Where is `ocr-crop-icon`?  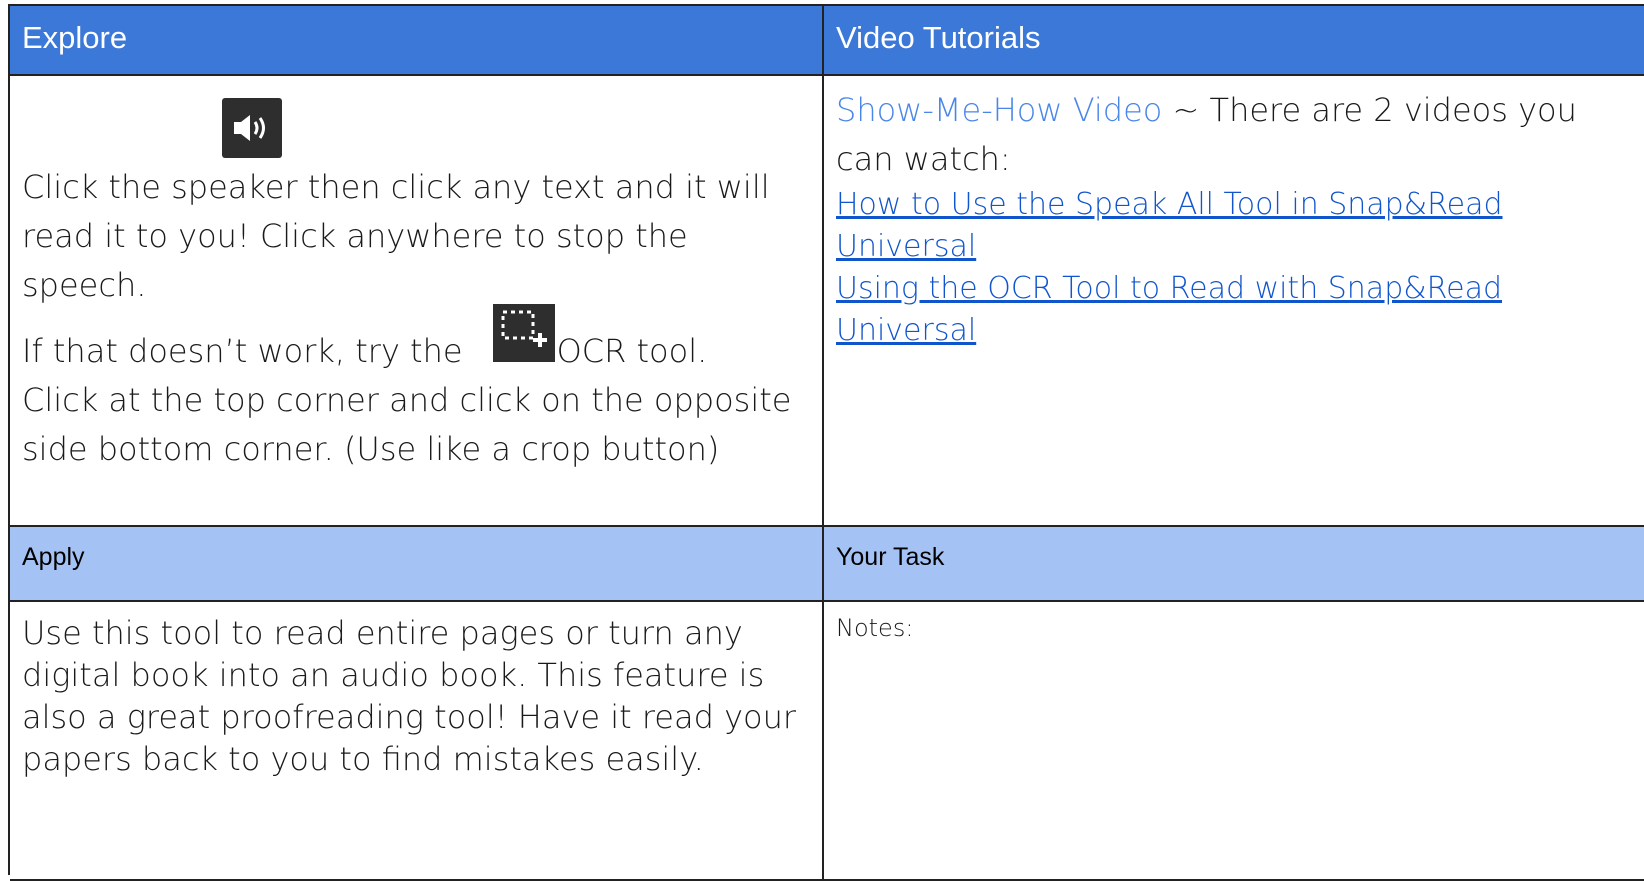 ocr-crop-icon is located at coordinates (523, 333).